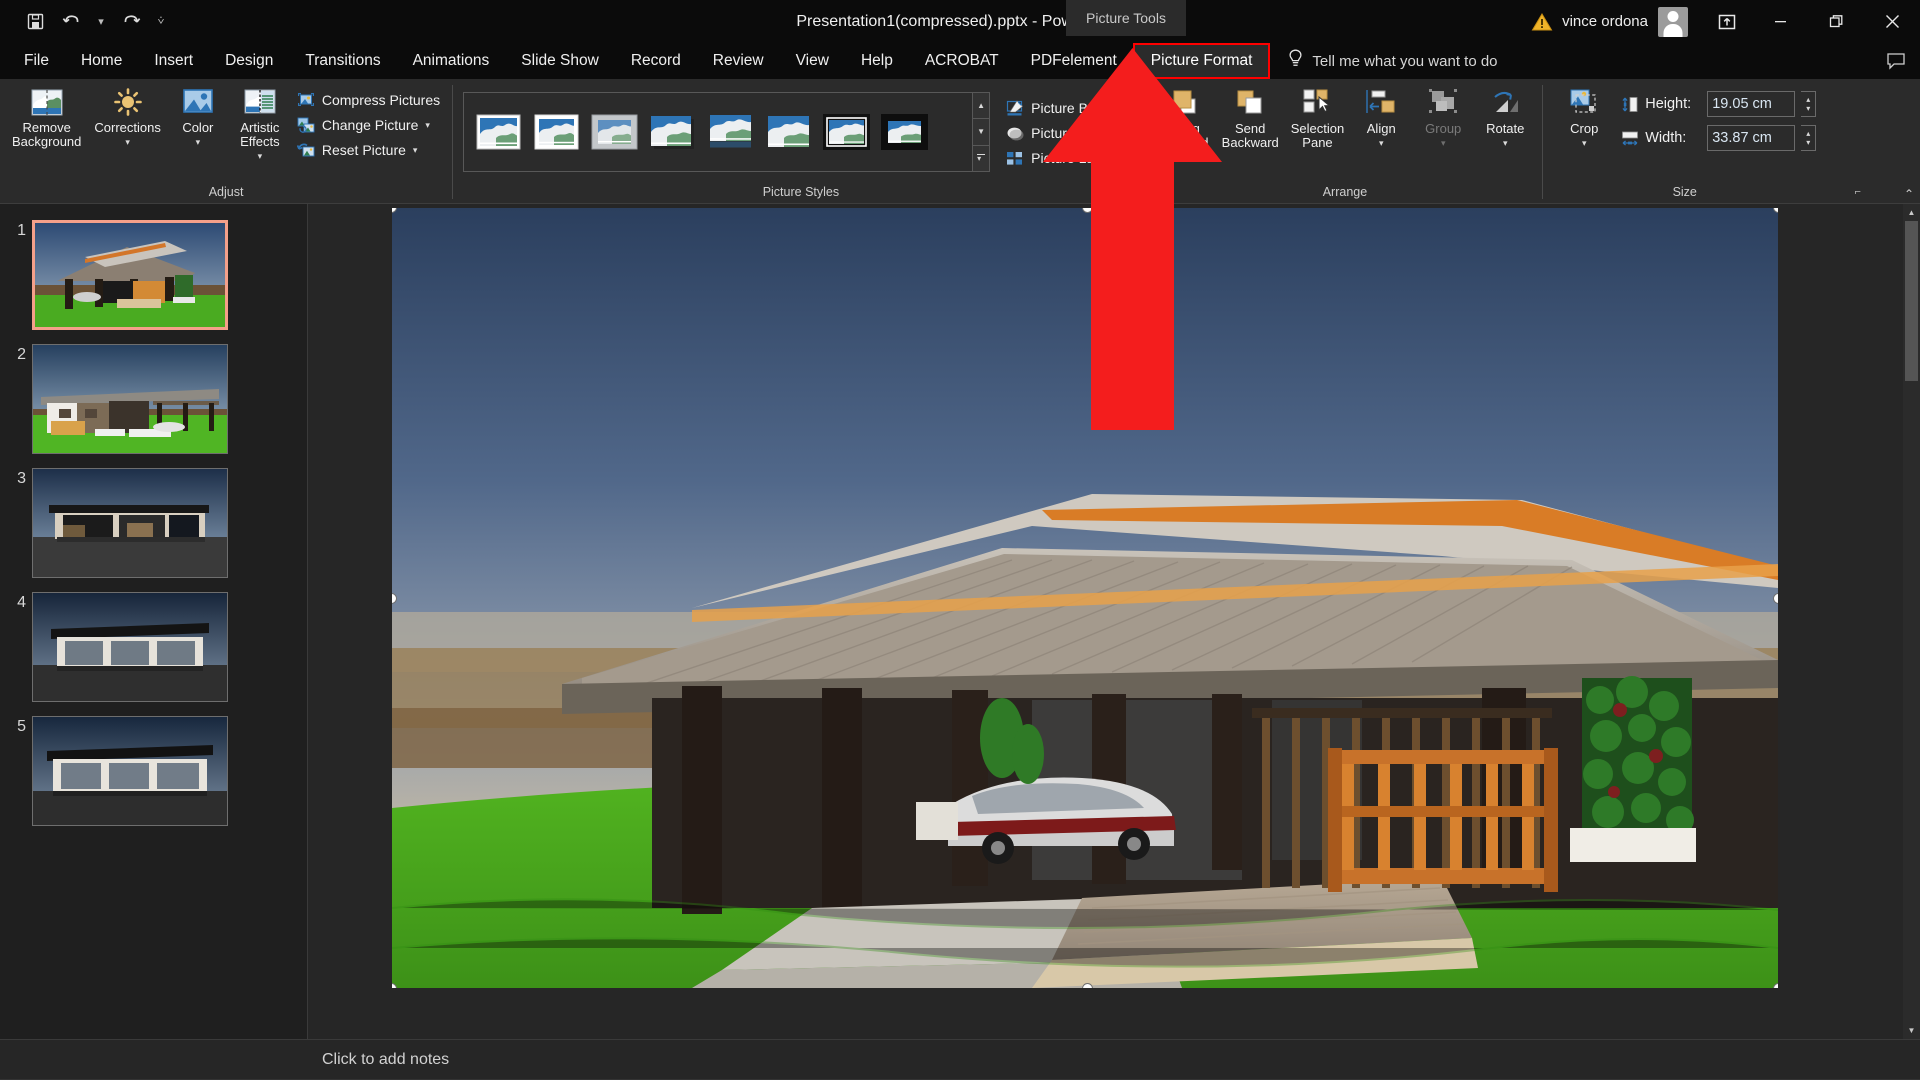 The image size is (1920, 1080). I want to click on corrections-button: Corrections ▾, so click(127, 117).